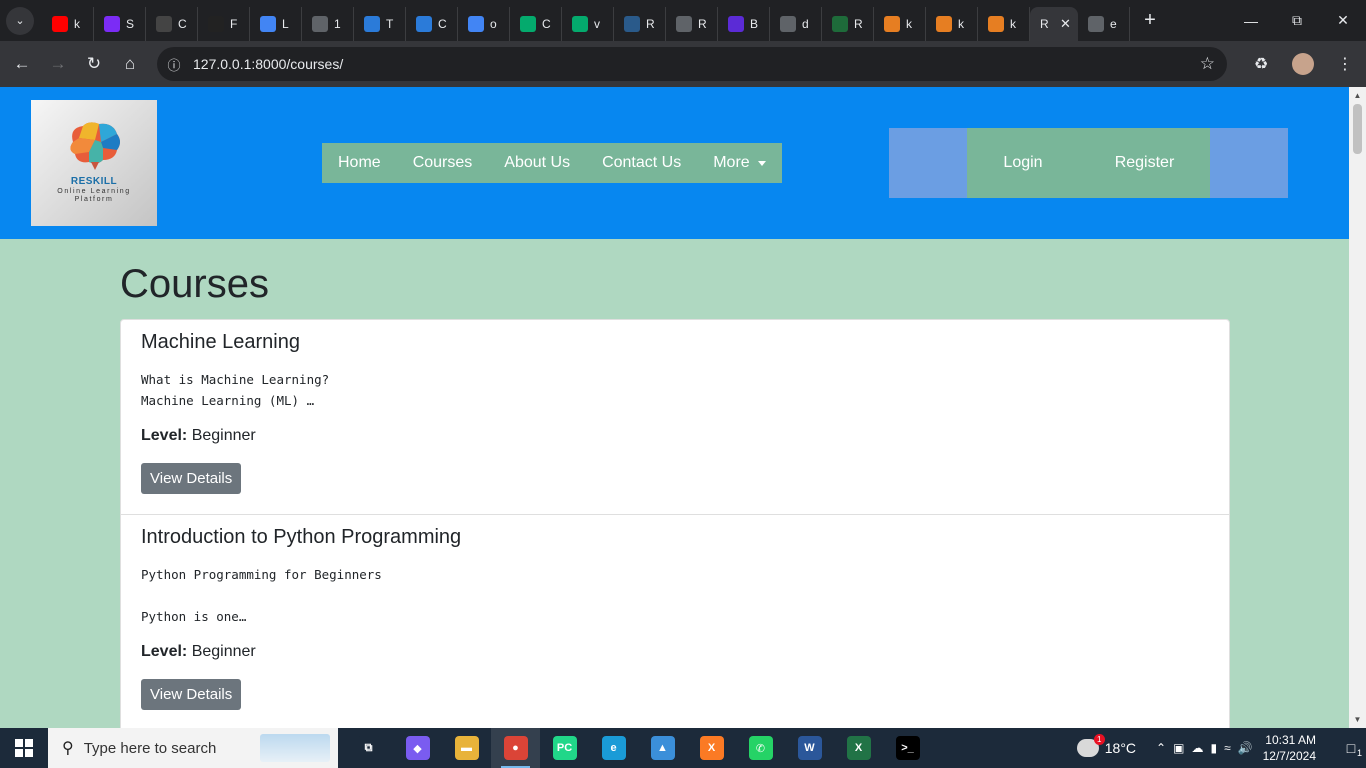  Describe the element at coordinates (1289, 748) in the screenshot. I see `taskbar-clock: 10:31 AM 12/7/2024` at that location.